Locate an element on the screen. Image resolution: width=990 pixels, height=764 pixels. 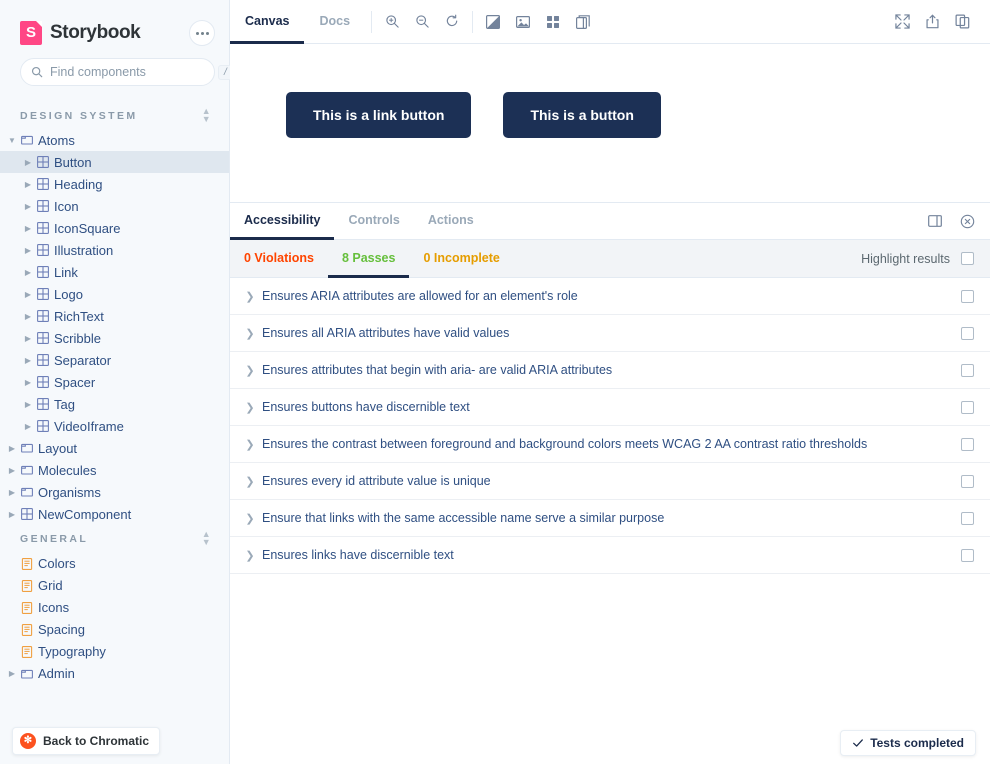
sidebar-section-header: DESIGN SYSTEM ▲ ▼ is located at coordinates (114, 115).